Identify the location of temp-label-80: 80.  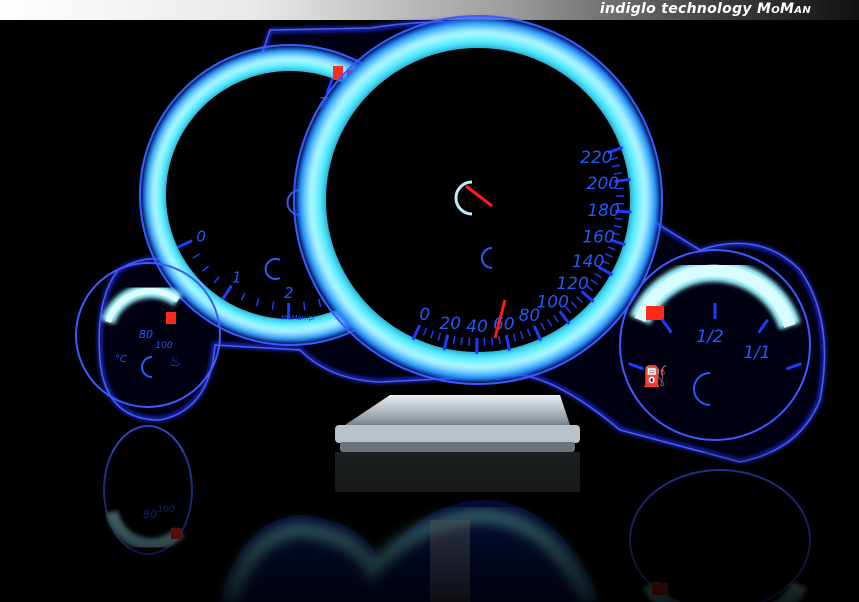
(146, 334).